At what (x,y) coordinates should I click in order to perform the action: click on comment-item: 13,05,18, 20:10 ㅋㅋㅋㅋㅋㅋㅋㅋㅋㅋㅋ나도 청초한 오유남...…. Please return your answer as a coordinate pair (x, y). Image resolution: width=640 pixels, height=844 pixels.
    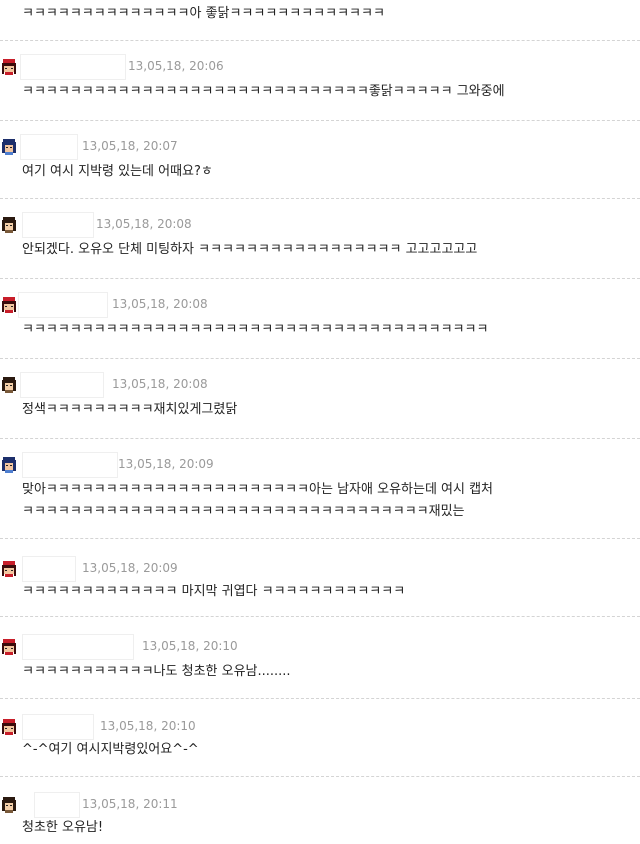
    Looking at the image, I should click on (320, 656).